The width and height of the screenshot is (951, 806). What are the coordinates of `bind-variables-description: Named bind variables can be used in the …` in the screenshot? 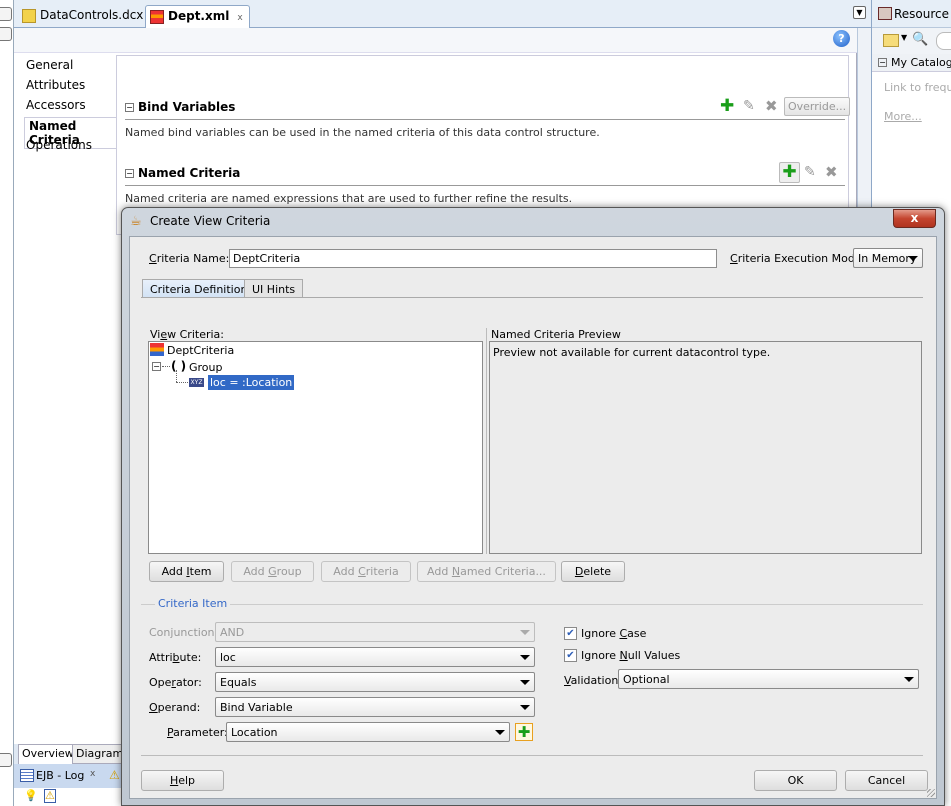 It's located at (362, 132).